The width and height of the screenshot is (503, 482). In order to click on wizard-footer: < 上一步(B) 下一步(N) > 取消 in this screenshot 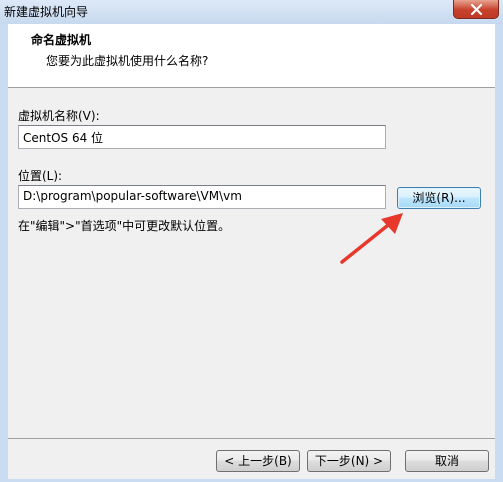, I will do `click(251, 458)`.